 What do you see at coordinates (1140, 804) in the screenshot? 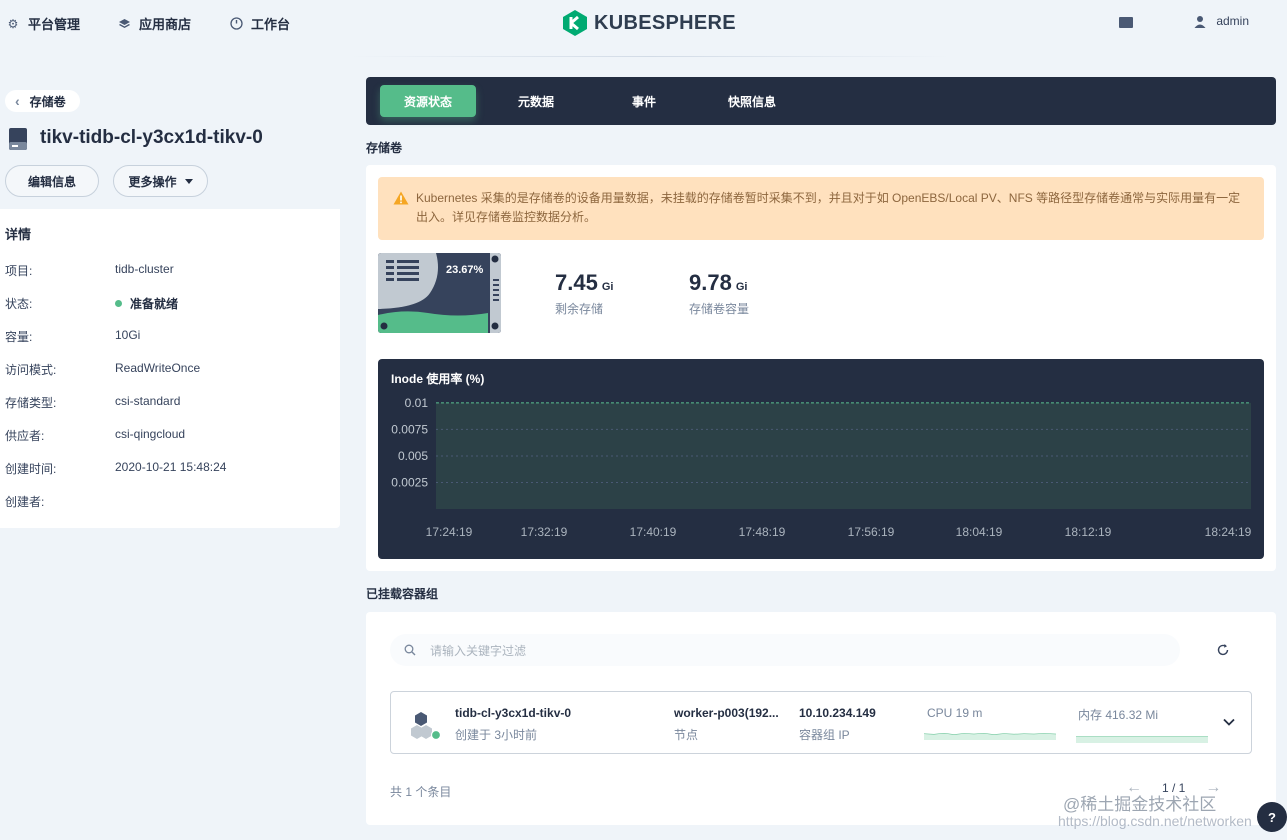
I see `watermark: @稀土掘金技术社区` at bounding box center [1140, 804].